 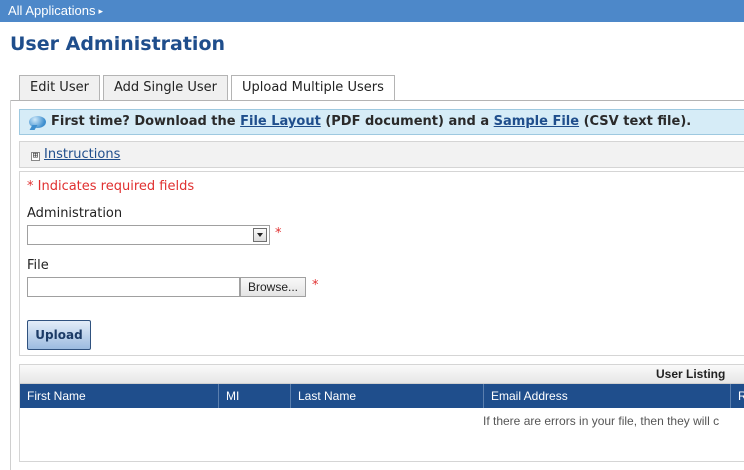 I want to click on column-last-name: Last Name, so click(x=387, y=396).